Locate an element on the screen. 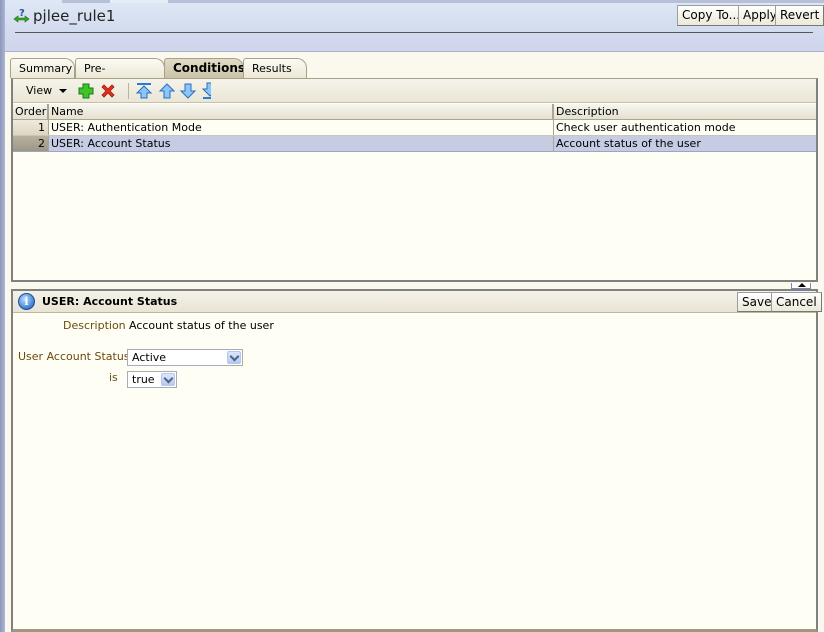 The image size is (824, 632). cell-description: Account status of the user is located at coordinates (684, 143).